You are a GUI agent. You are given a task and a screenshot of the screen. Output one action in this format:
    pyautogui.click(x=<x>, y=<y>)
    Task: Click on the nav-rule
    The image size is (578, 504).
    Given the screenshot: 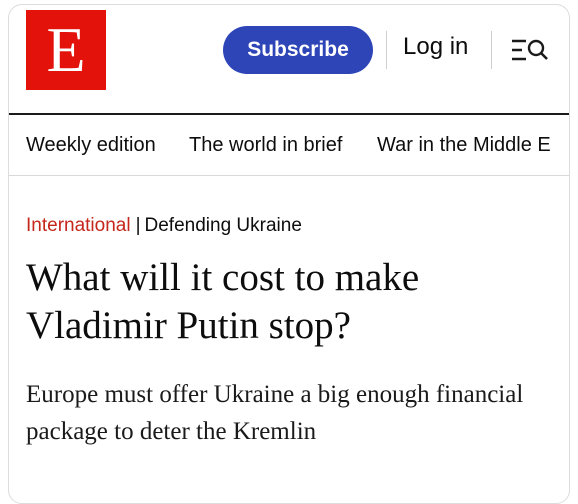 What is the action you would take?
    pyautogui.click(x=289, y=175)
    